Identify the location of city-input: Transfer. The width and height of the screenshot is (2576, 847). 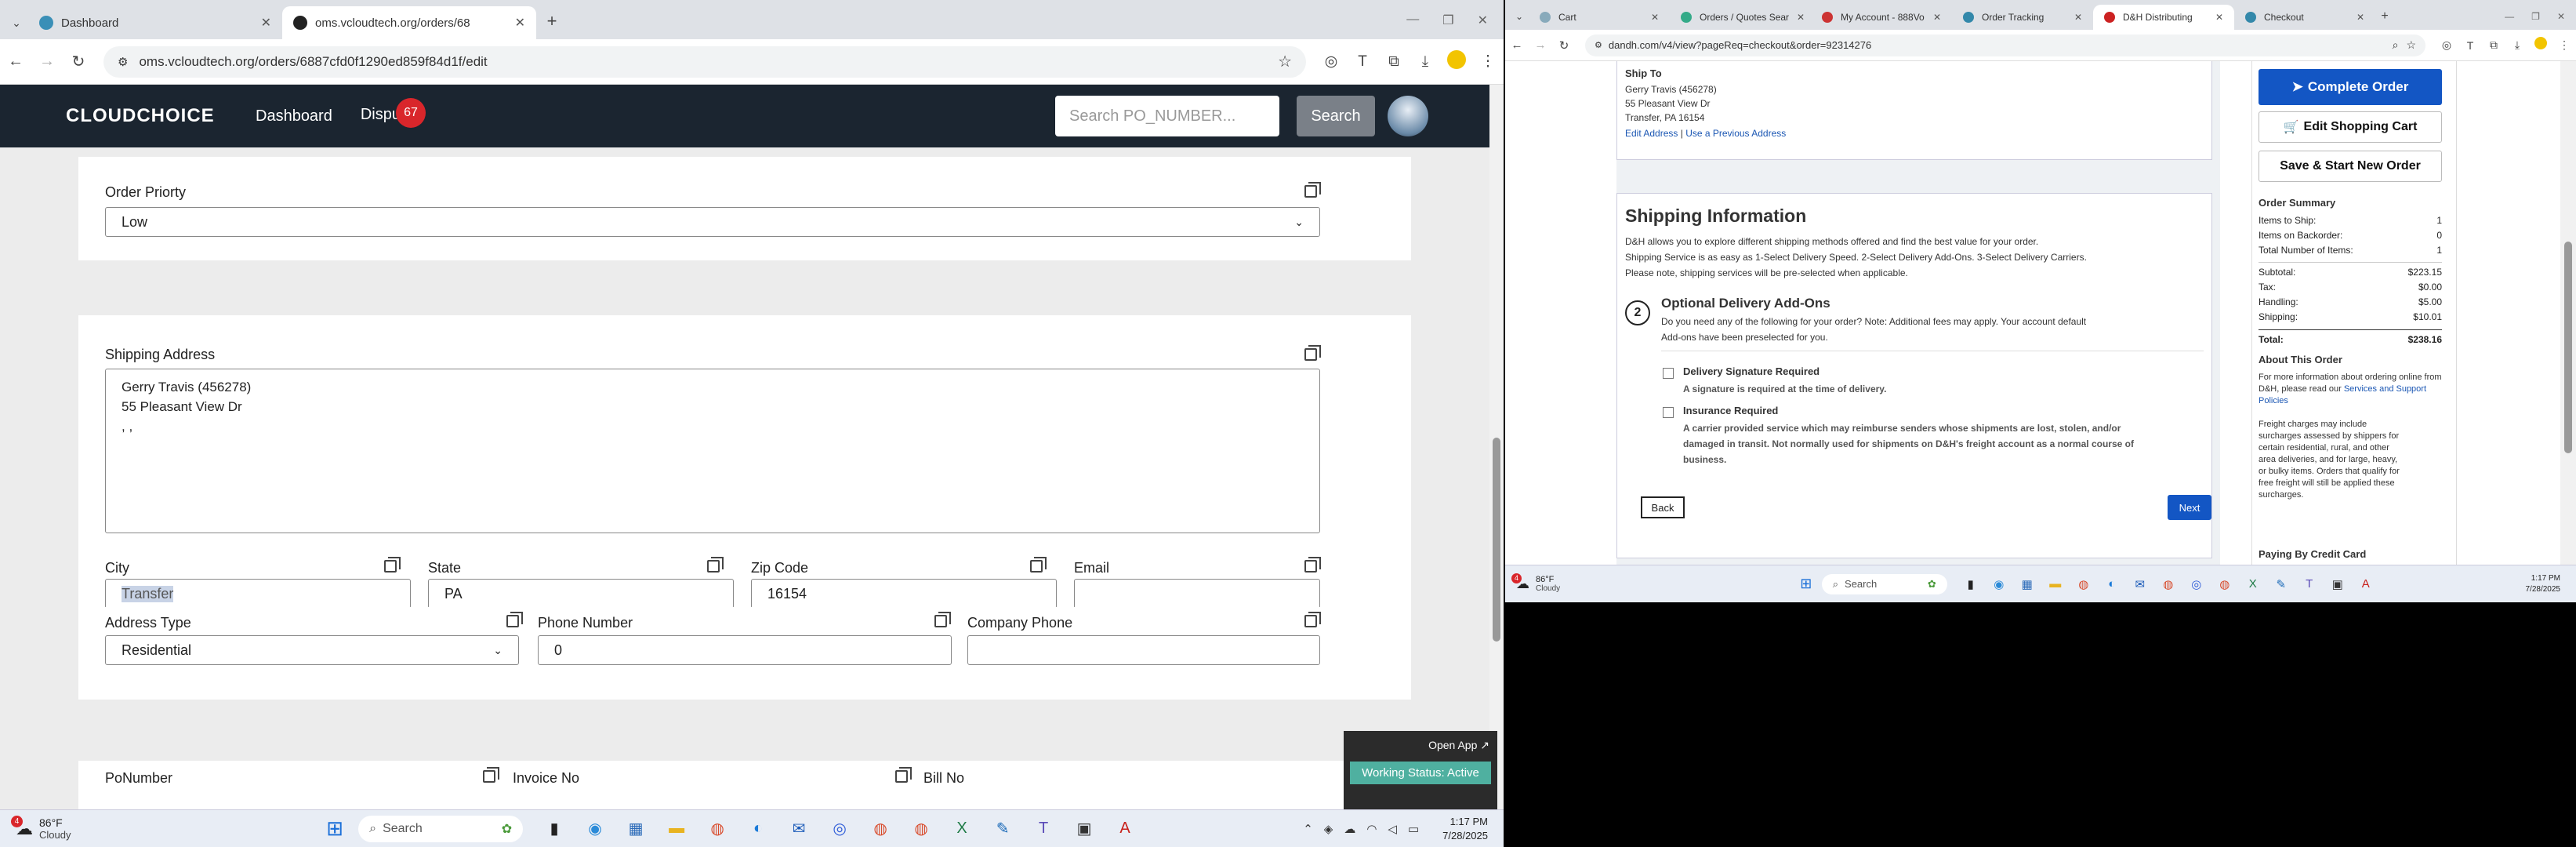
(258, 594).